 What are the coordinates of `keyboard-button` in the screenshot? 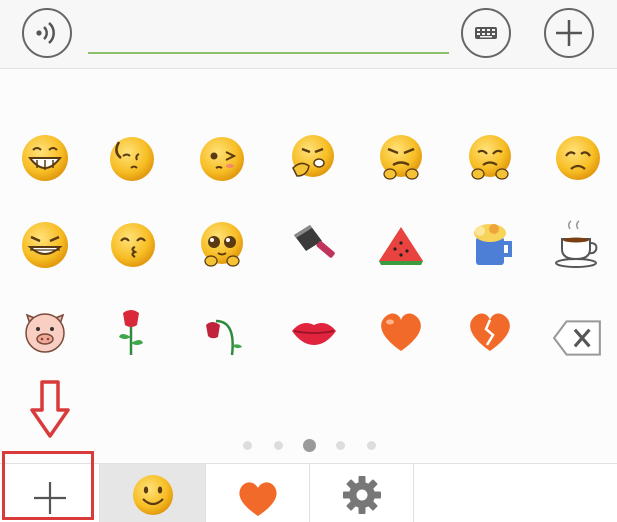 It's located at (486, 33).